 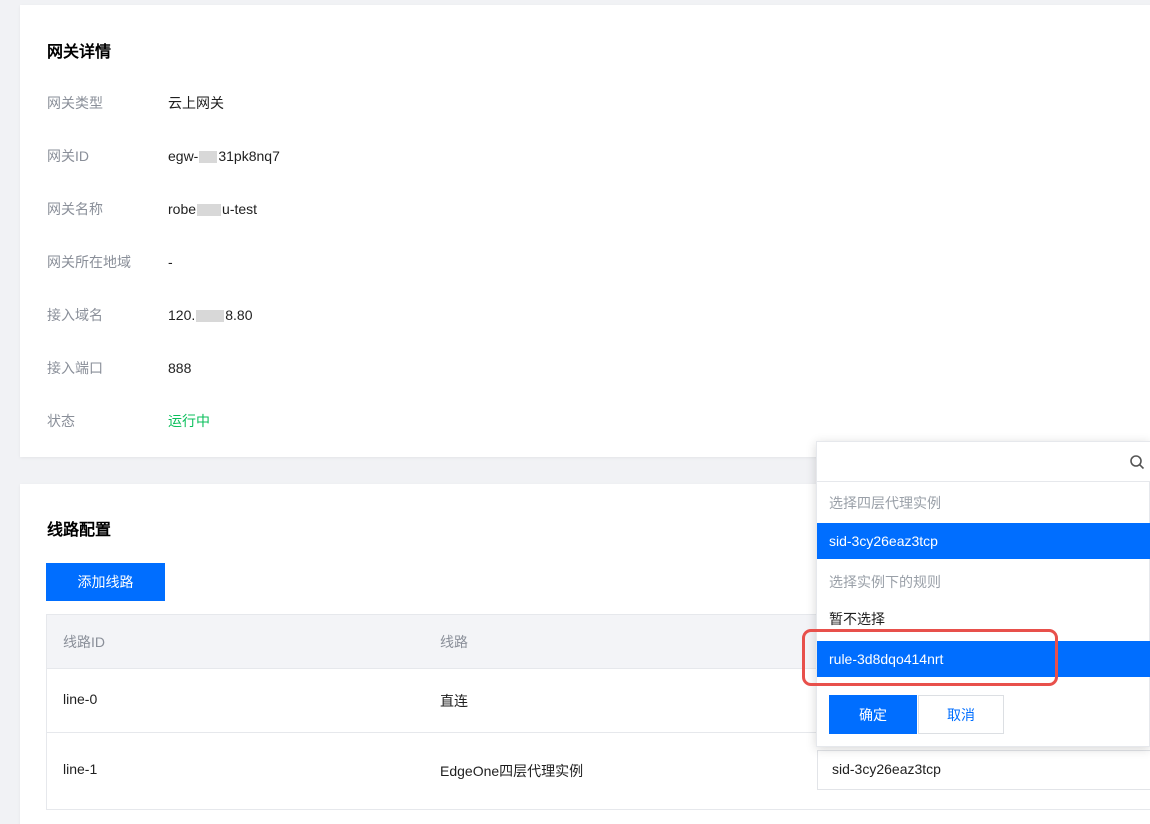 I want to click on line-config-title: 线路配置, so click(x=79, y=530).